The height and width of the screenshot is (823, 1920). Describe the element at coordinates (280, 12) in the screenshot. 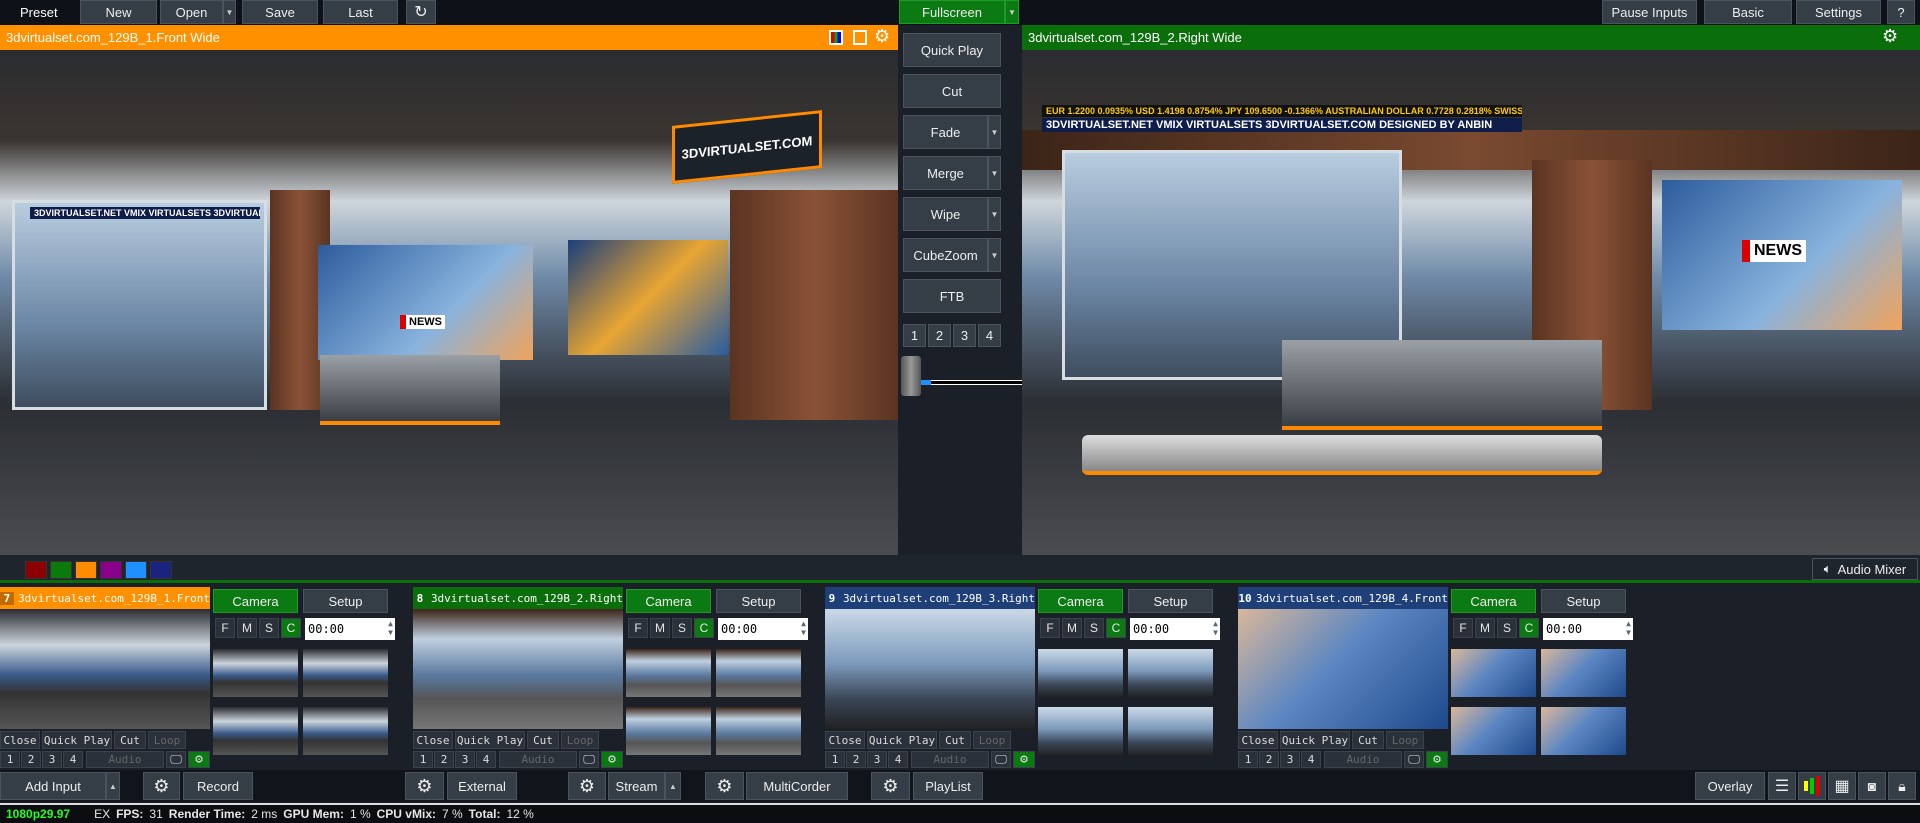

I see `save-button: Save` at that location.